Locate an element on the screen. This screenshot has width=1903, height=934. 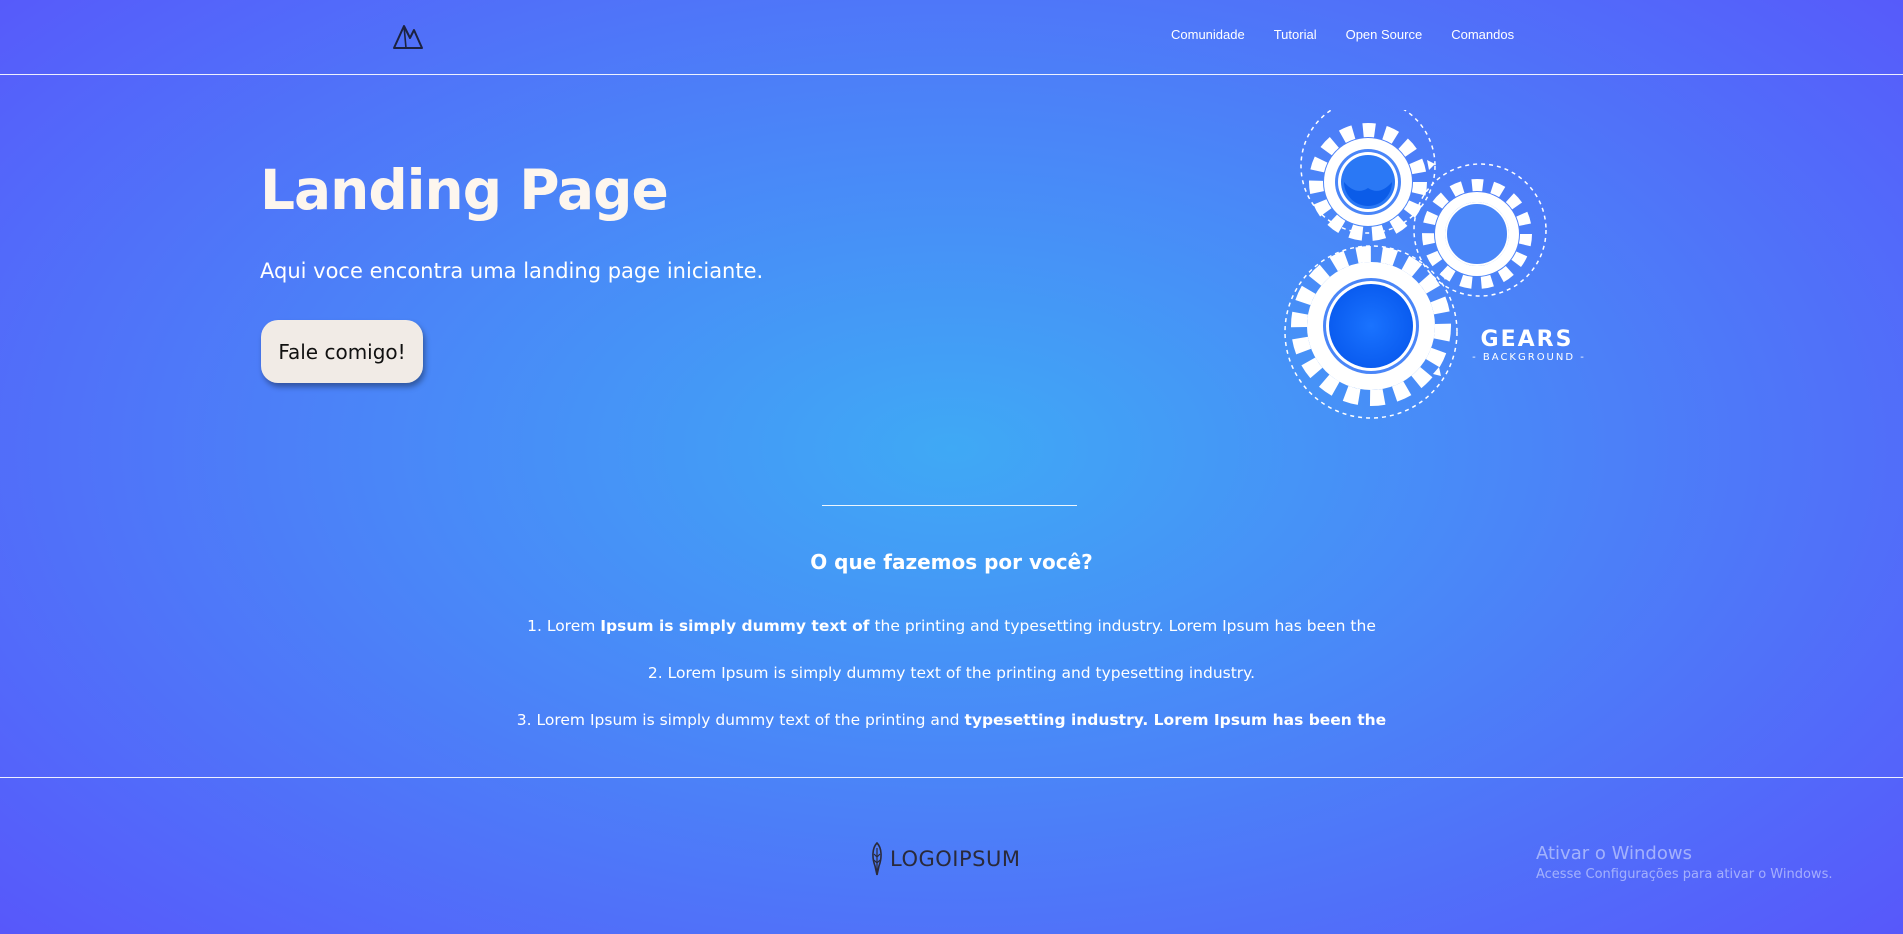
hero-title: Landing Page is located at coordinates (464, 190).